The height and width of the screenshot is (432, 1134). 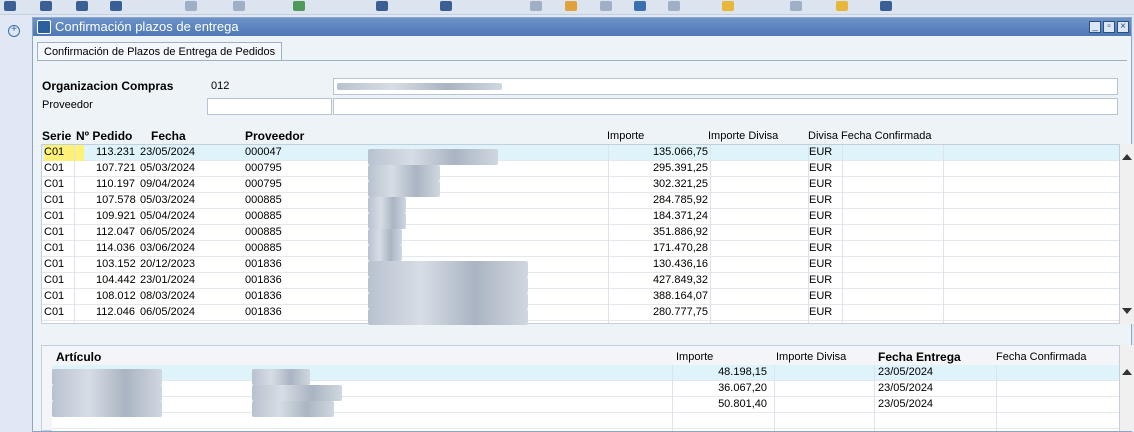 I want to click on cell-fecha: 20/12/2023, so click(x=168, y=264).